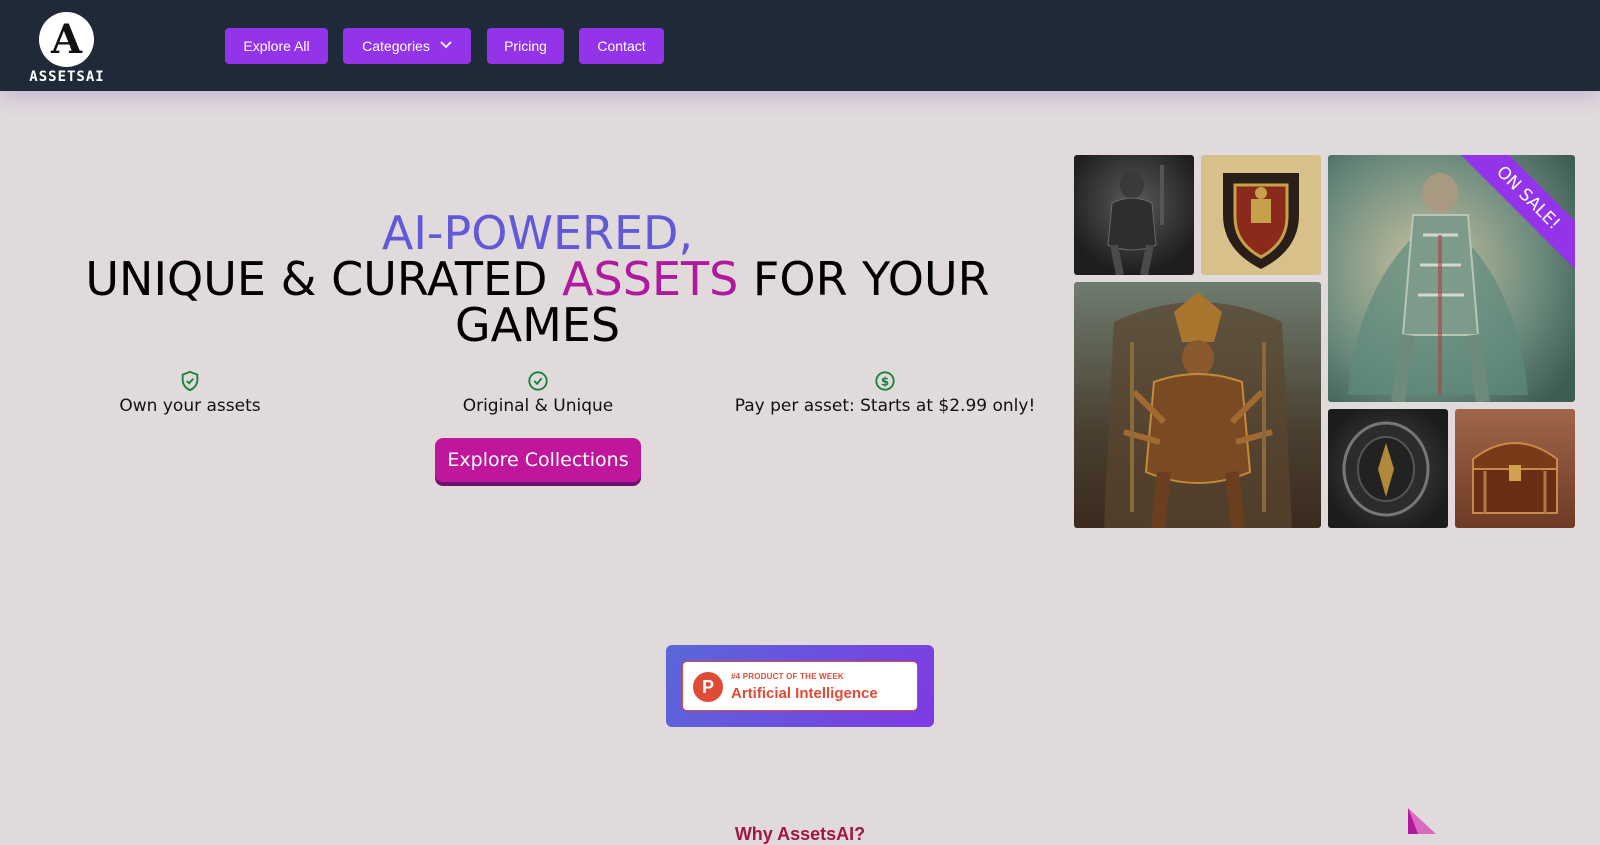 This screenshot has width=1600, height=845. Describe the element at coordinates (537, 233) in the screenshot. I see `hero-heading-line1: AI-POWERED,` at that location.